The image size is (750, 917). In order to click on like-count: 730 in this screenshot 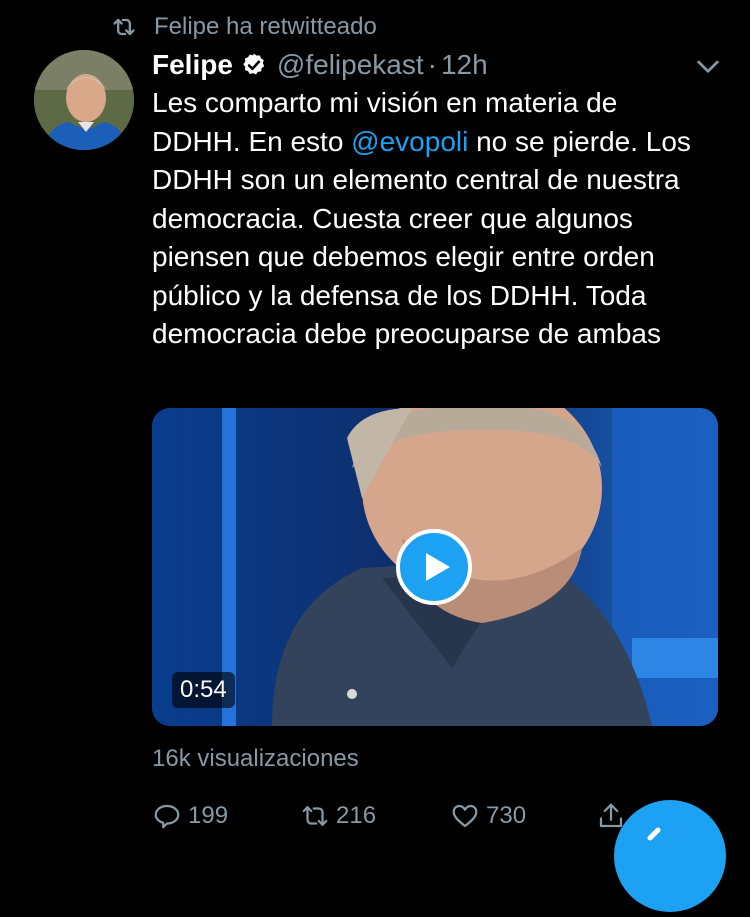, I will do `click(506, 815)`.